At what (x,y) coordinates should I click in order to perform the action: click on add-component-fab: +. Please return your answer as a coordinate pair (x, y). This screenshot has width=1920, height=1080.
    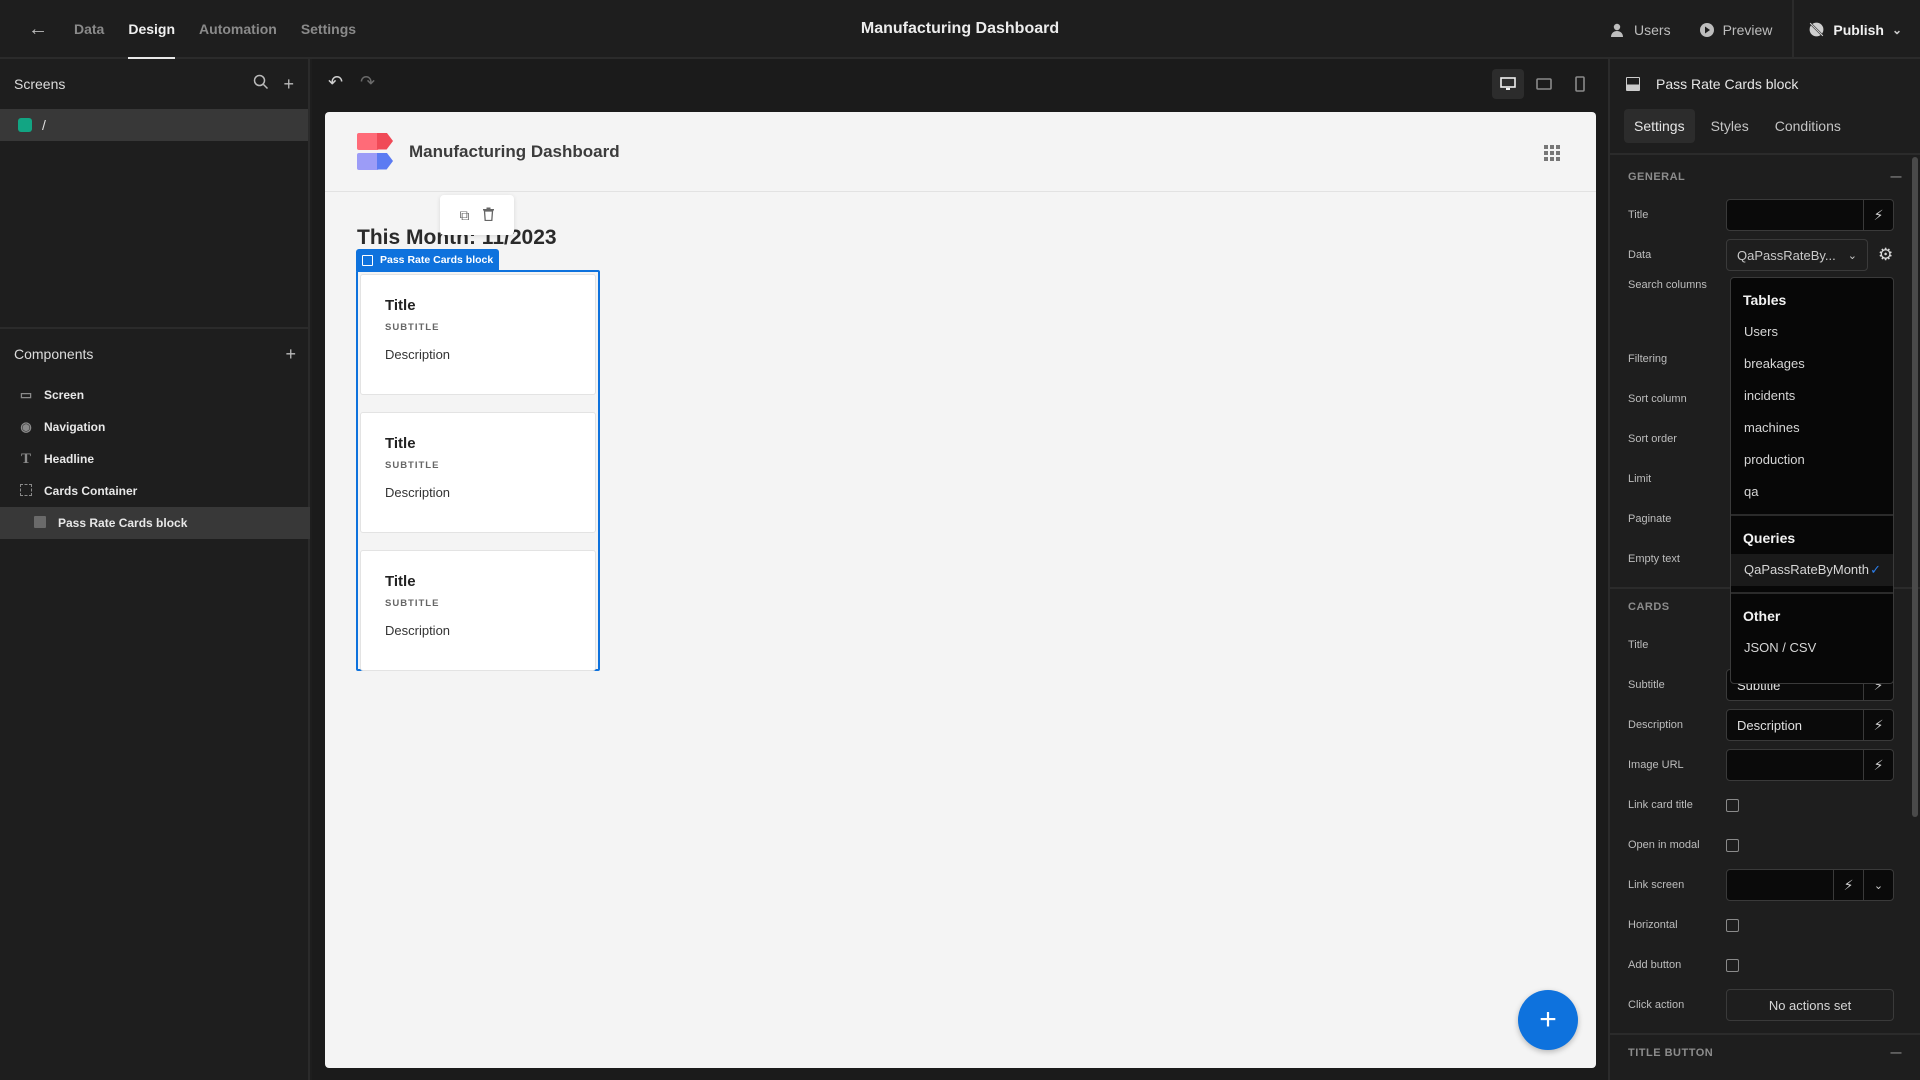
    Looking at the image, I should click on (1548, 1020).